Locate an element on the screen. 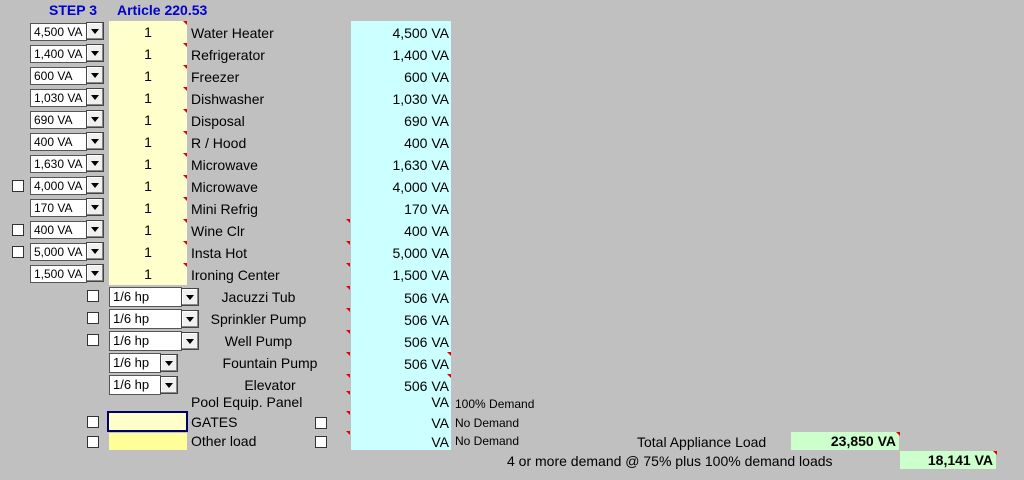 The image size is (1024, 480). appliance-va: 600 VA is located at coordinates (426, 77).